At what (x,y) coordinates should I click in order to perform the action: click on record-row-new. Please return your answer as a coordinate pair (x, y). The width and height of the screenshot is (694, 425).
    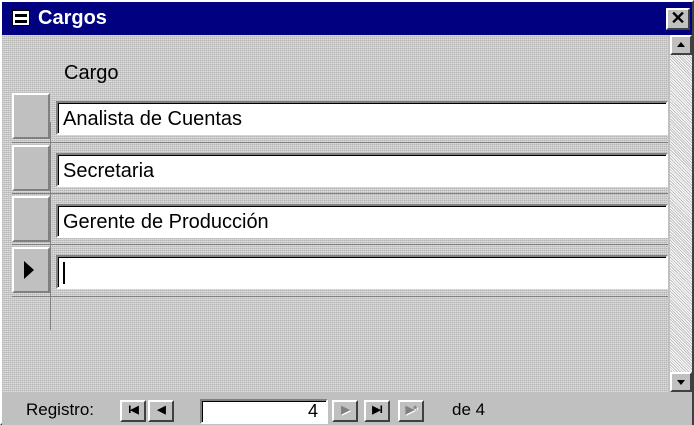
    Looking at the image, I should click on (340, 271).